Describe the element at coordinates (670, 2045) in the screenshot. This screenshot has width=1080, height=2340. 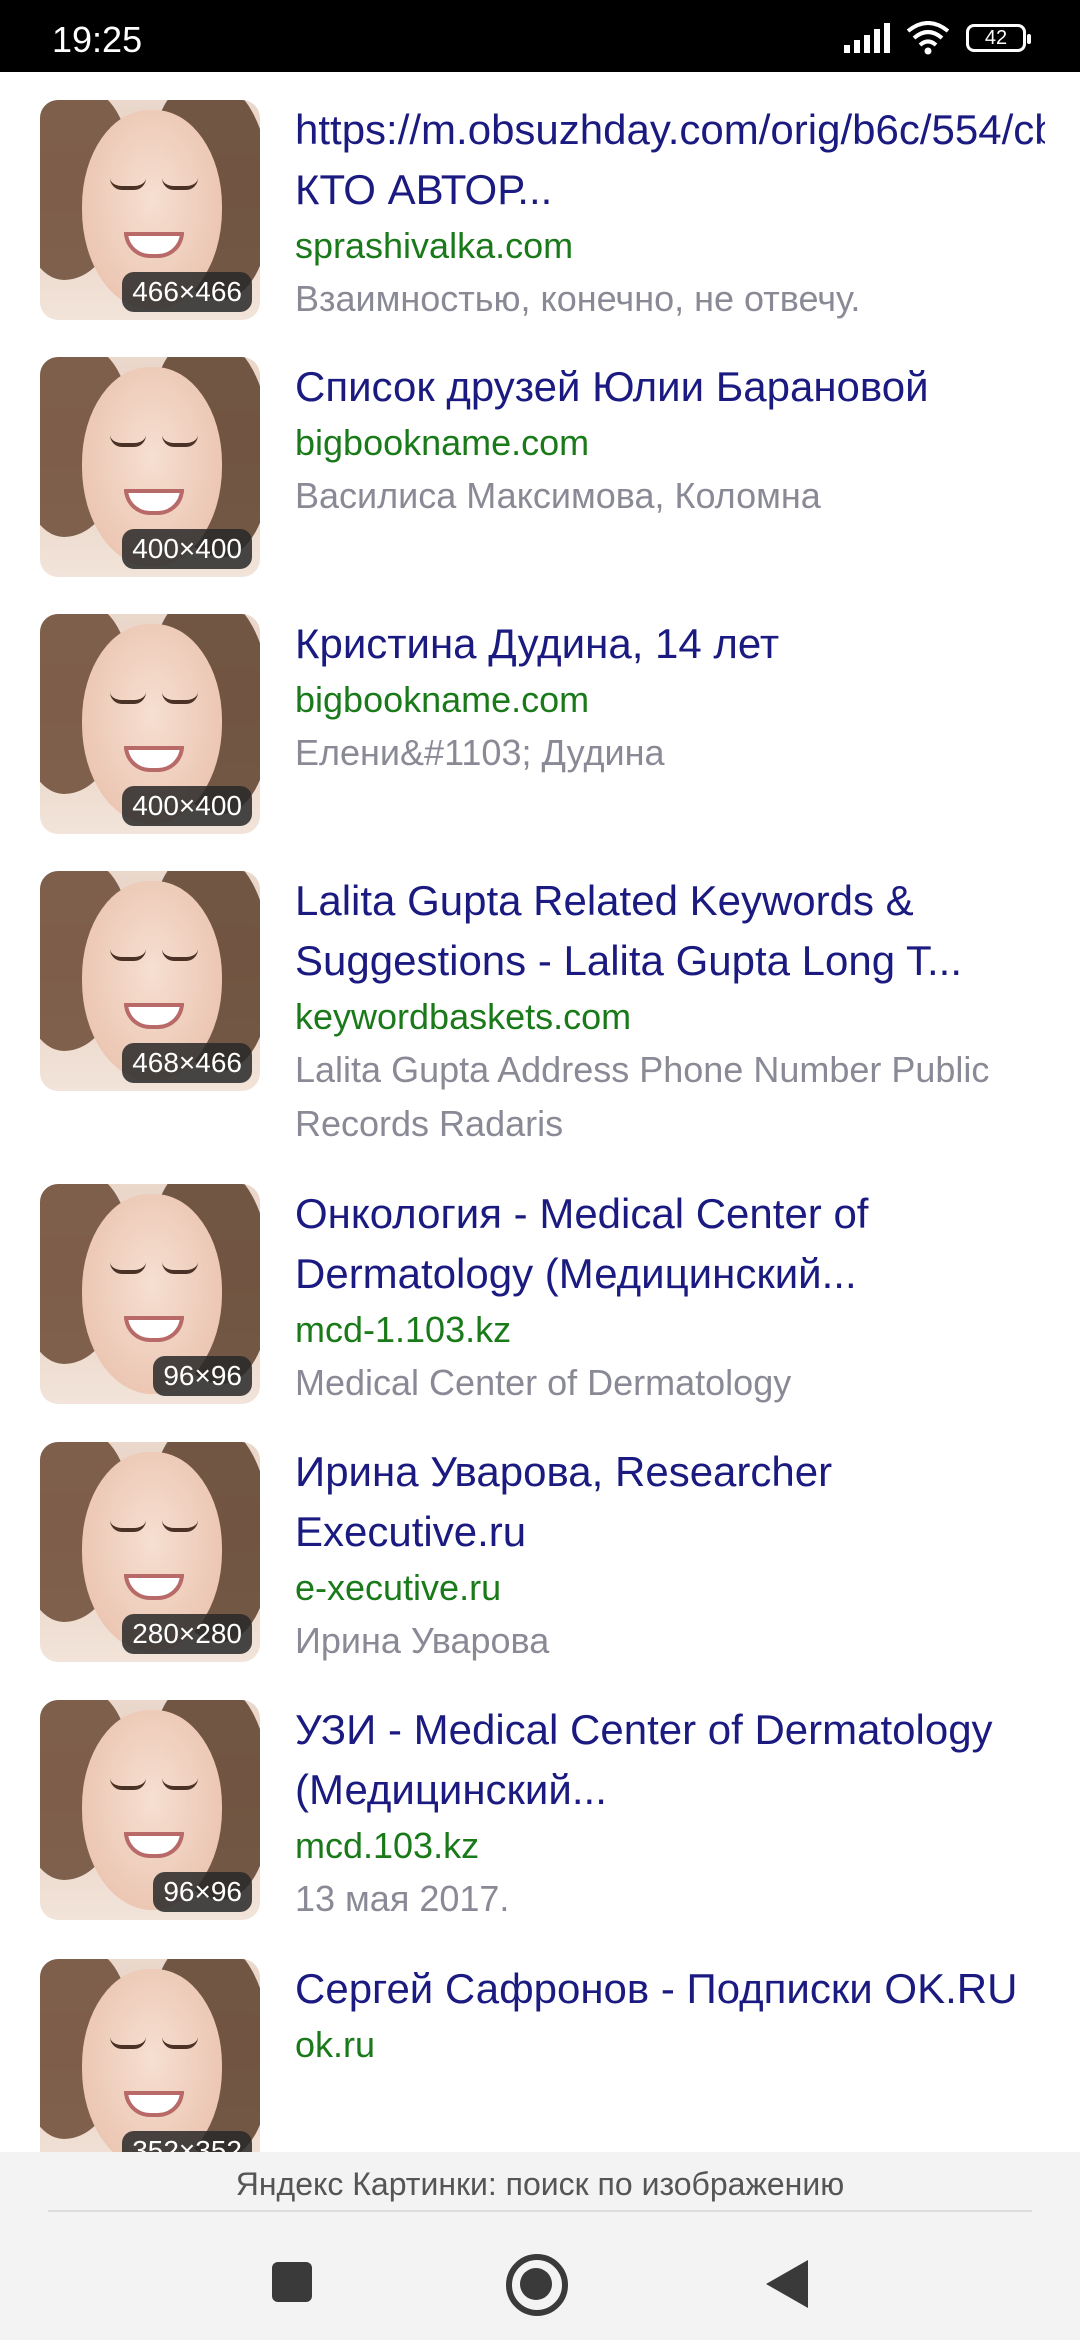
I see `result-domain: ok.ru` at that location.